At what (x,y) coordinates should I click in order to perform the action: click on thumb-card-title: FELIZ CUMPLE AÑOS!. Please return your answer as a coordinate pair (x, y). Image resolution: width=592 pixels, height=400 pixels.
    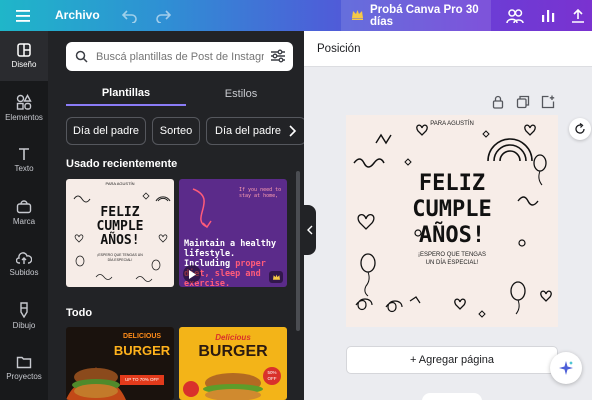
    Looking at the image, I should click on (120, 227).